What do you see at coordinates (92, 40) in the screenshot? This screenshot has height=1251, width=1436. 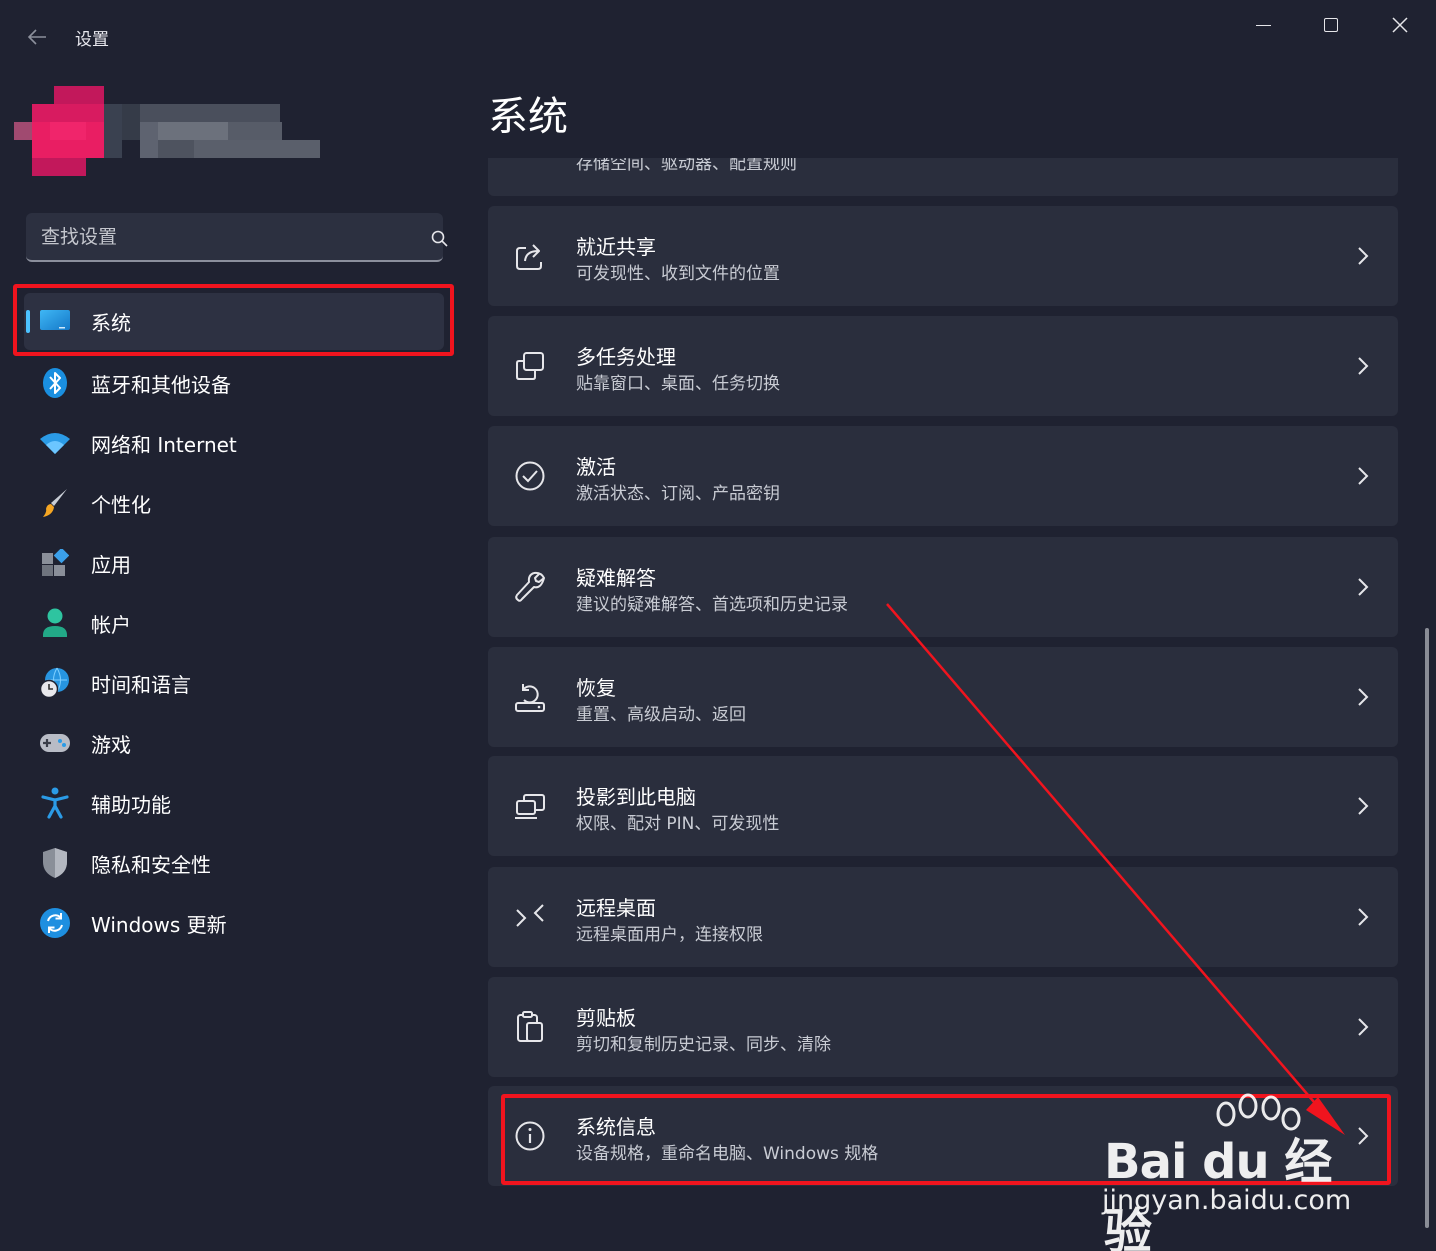 I see `app-title: 设置` at bounding box center [92, 40].